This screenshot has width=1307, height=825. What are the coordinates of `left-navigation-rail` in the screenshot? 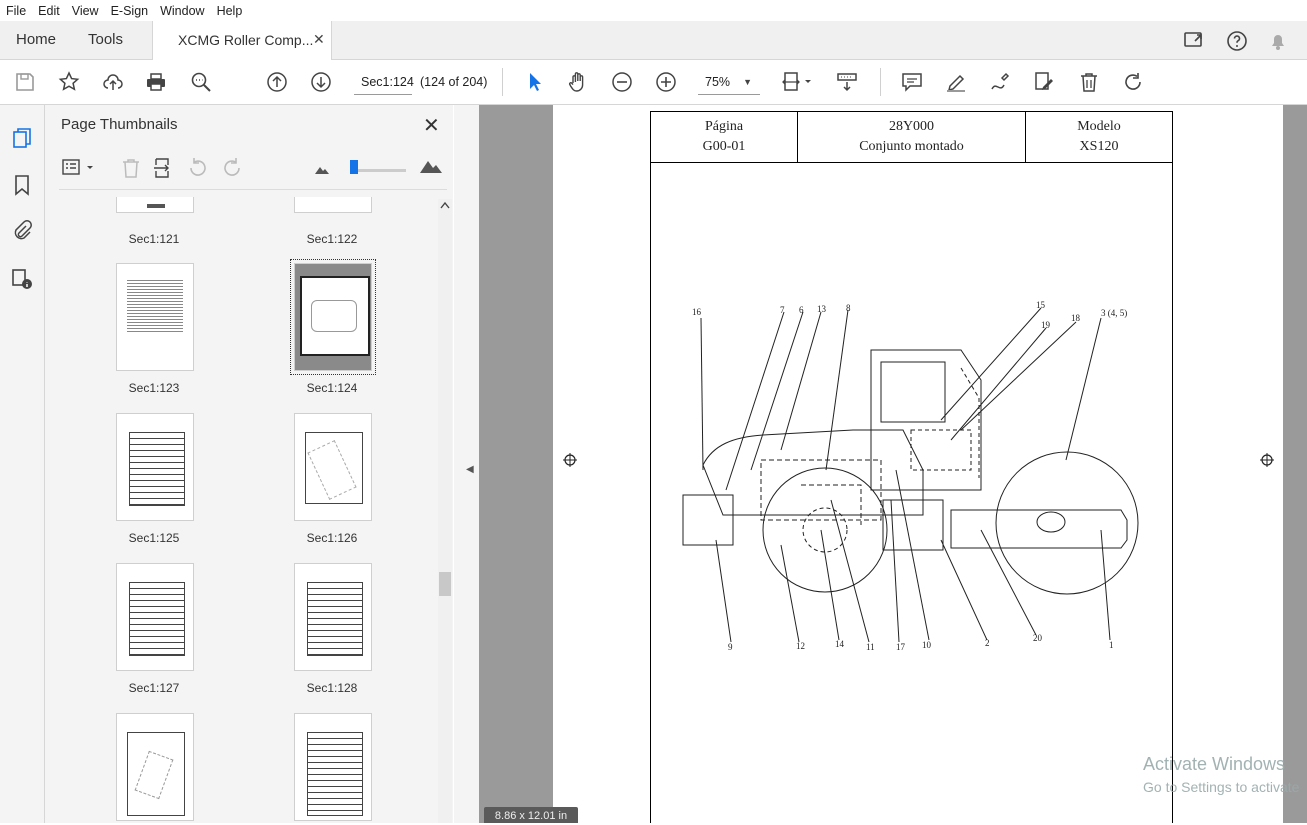 It's located at (22, 464).